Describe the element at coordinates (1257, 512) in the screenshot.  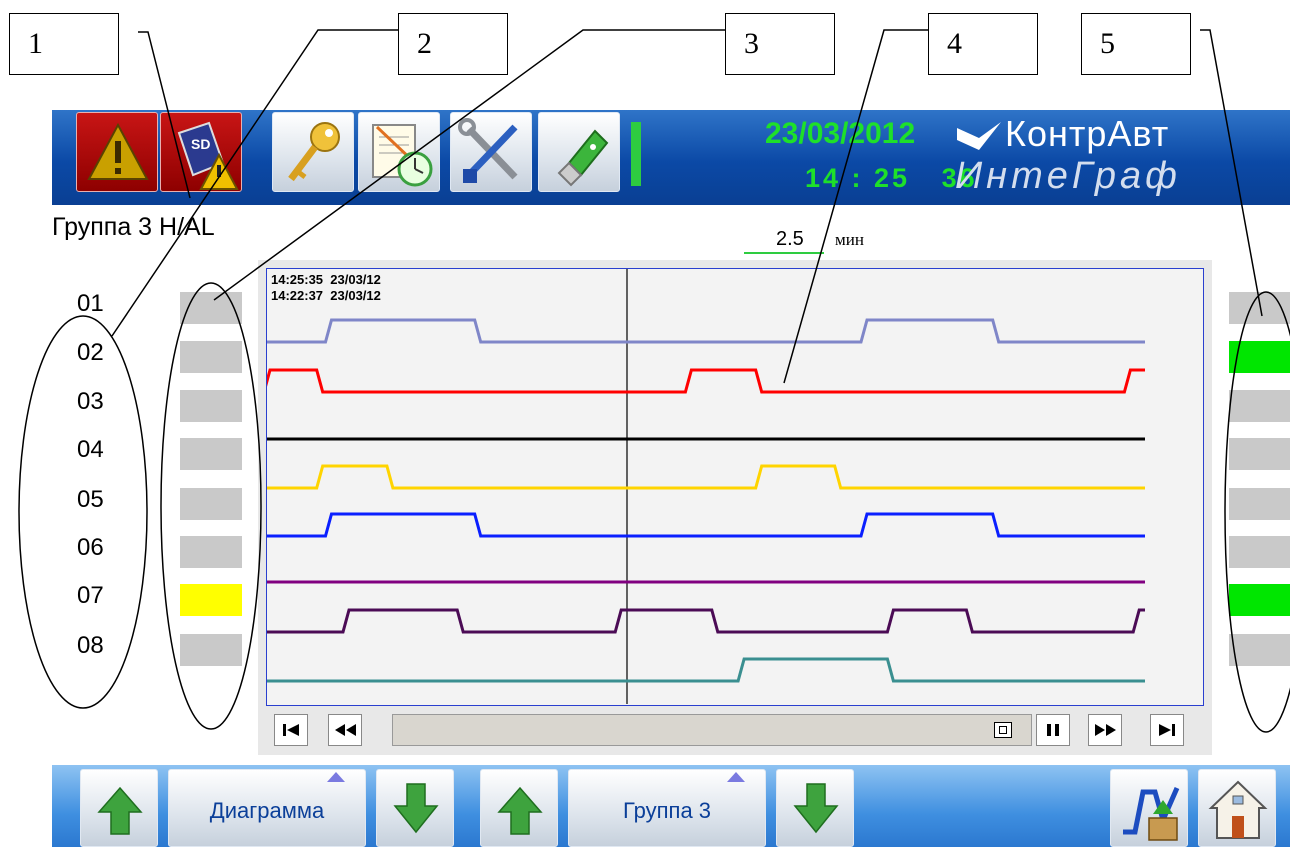
I see `callout-5-ellipse` at that location.